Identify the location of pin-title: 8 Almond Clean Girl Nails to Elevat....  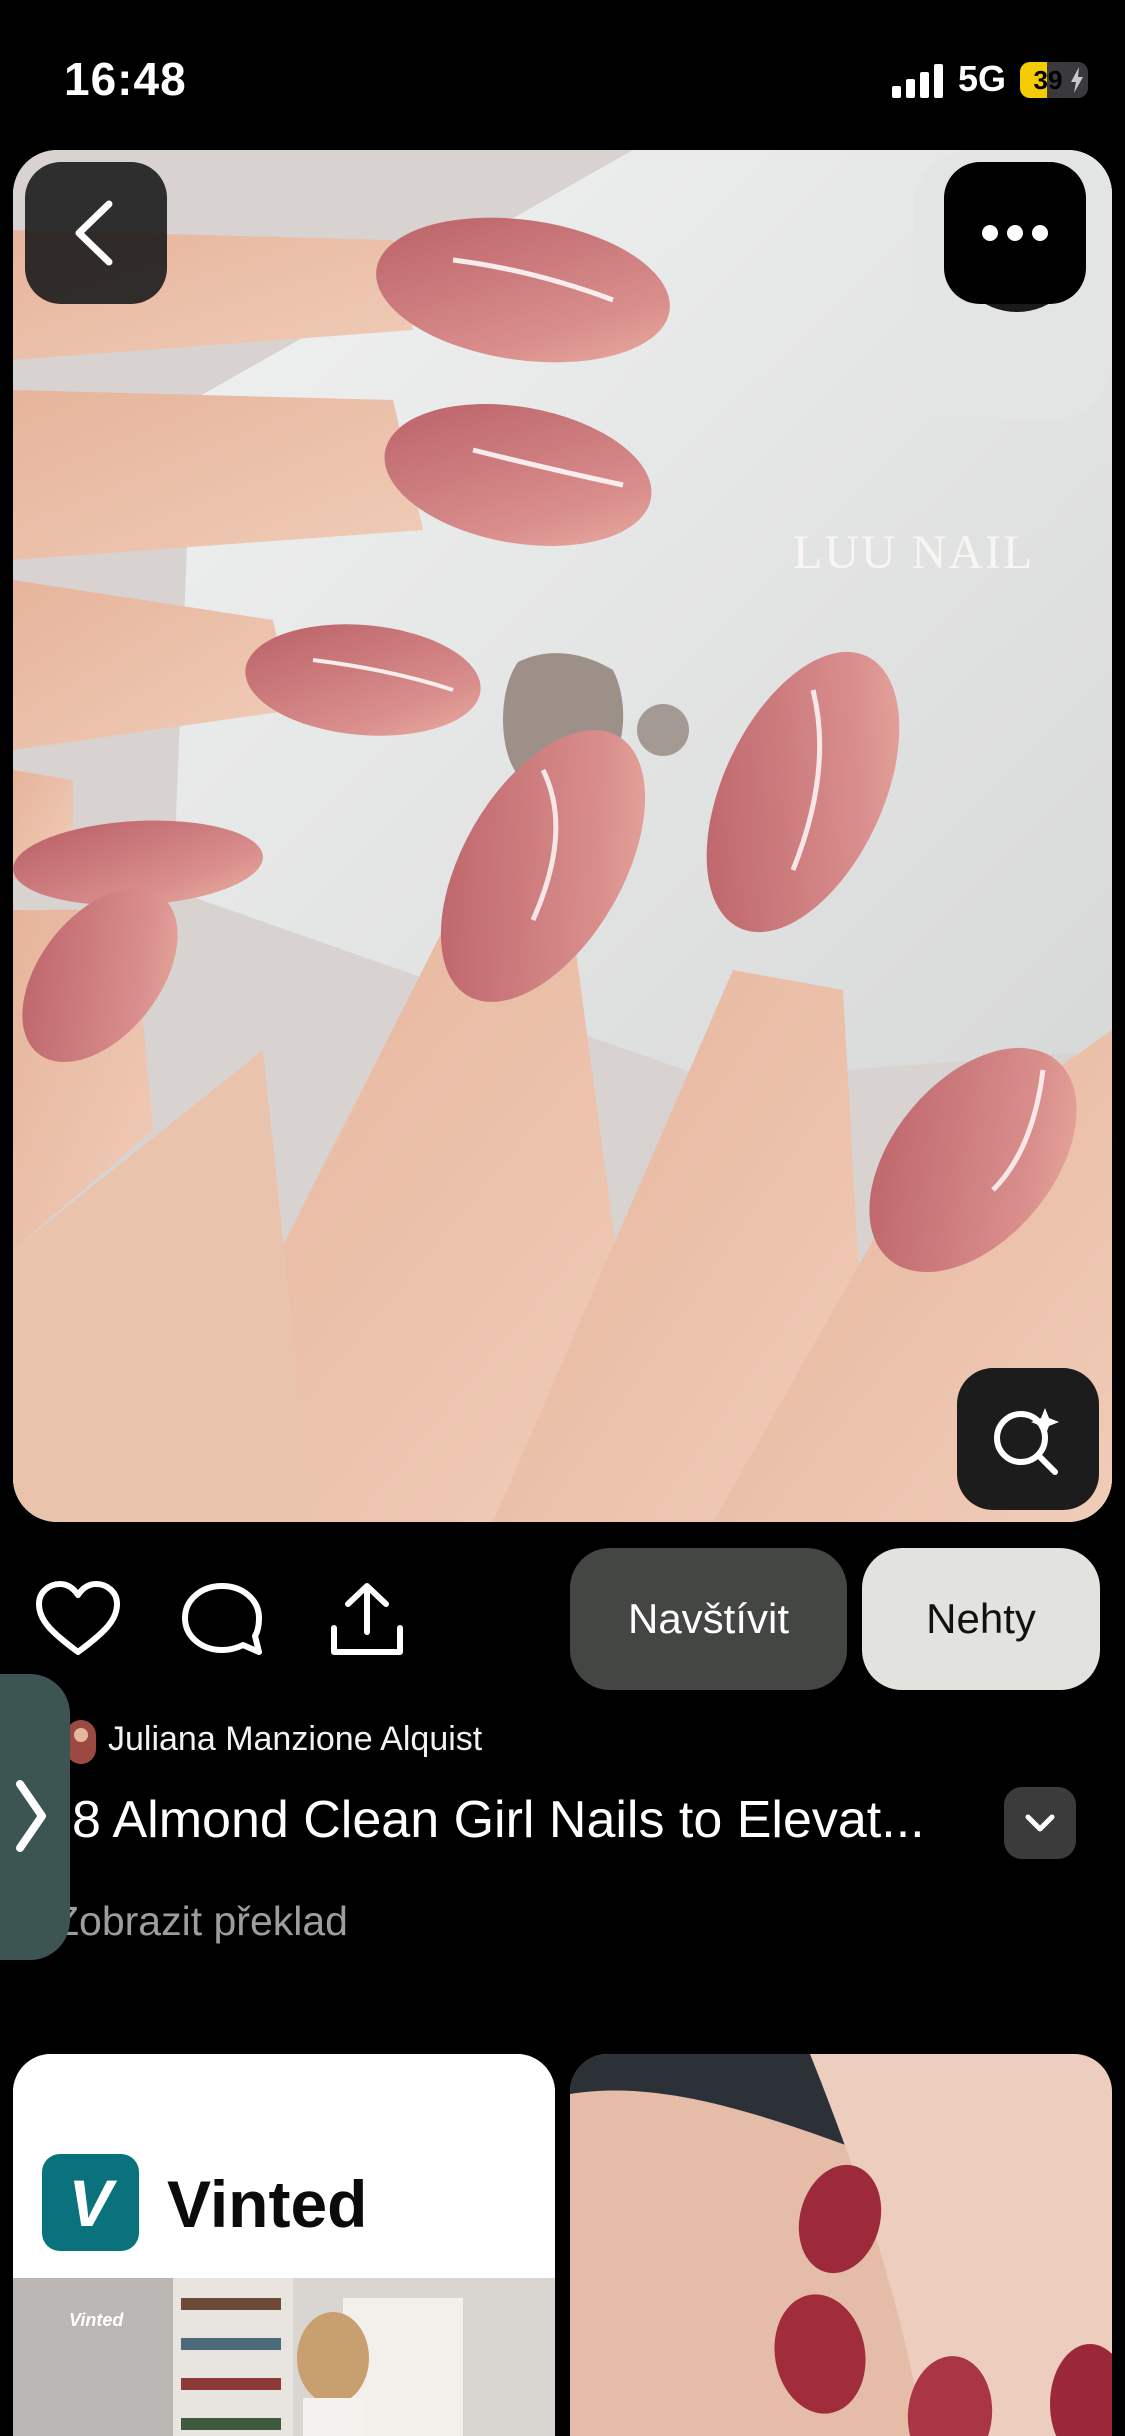
(498, 1820).